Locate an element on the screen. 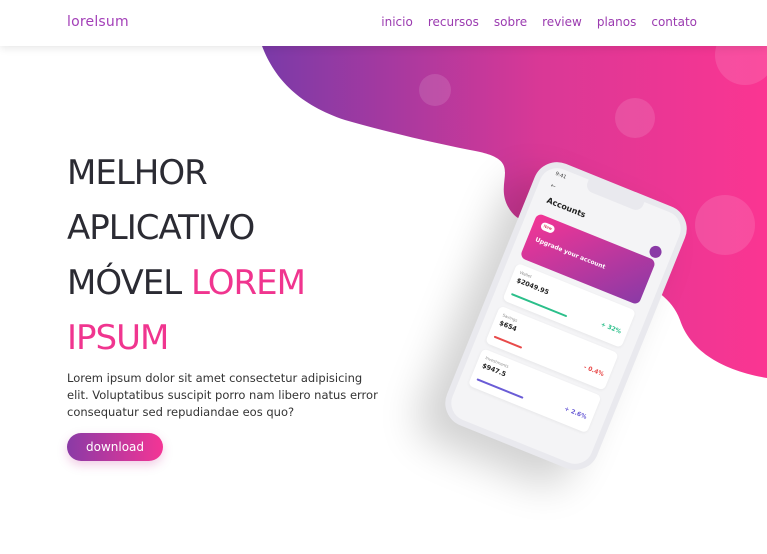  promo-badge: New is located at coordinates (547, 228).